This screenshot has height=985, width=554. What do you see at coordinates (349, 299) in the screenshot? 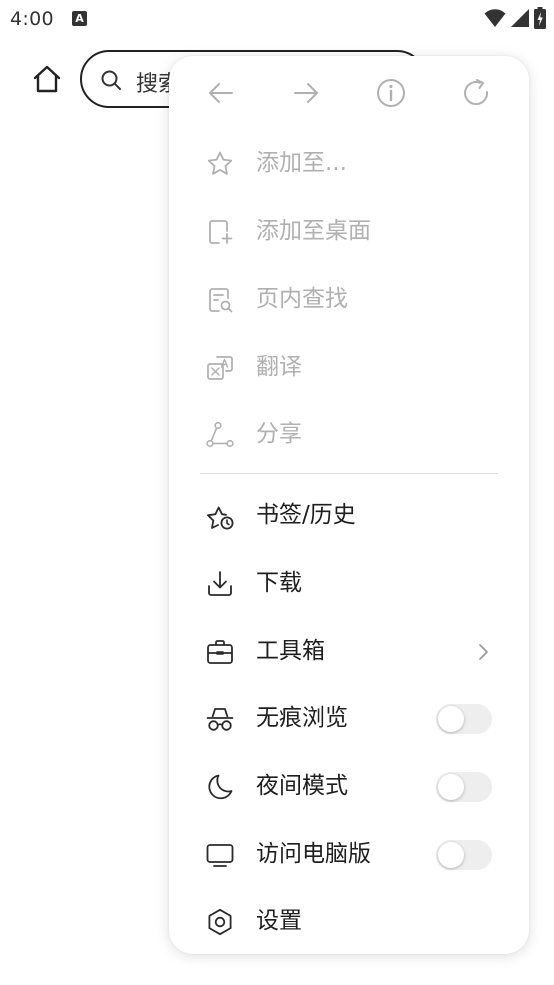
I see `menu-item-find-in-page: 页内查找` at bounding box center [349, 299].